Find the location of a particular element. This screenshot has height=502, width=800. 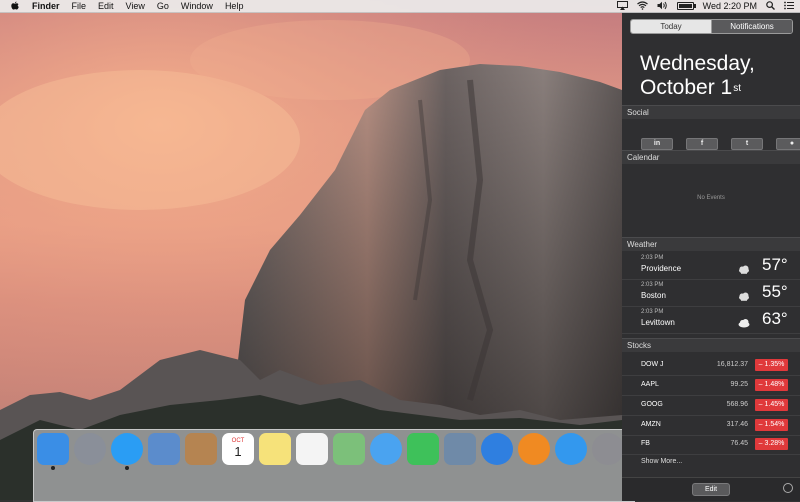

menu-edit: Edit is located at coordinates (106, 6).